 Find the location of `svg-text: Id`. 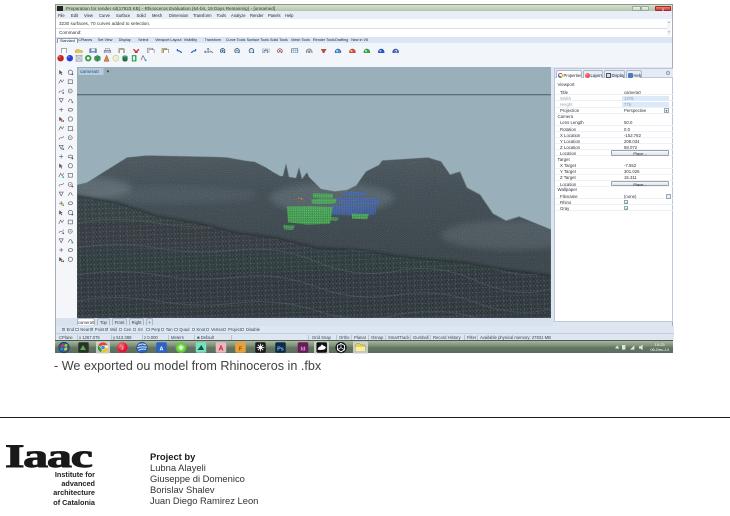

svg-text: Id is located at coordinates (303, 349).